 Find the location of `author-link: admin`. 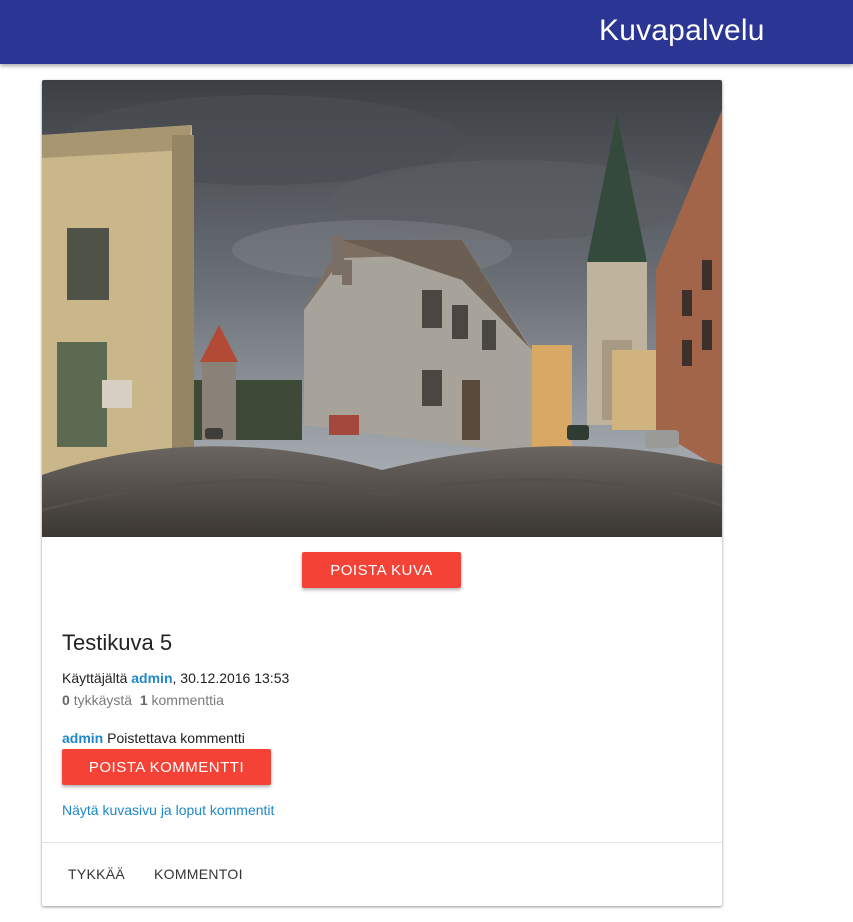

author-link: admin is located at coordinates (151, 678).